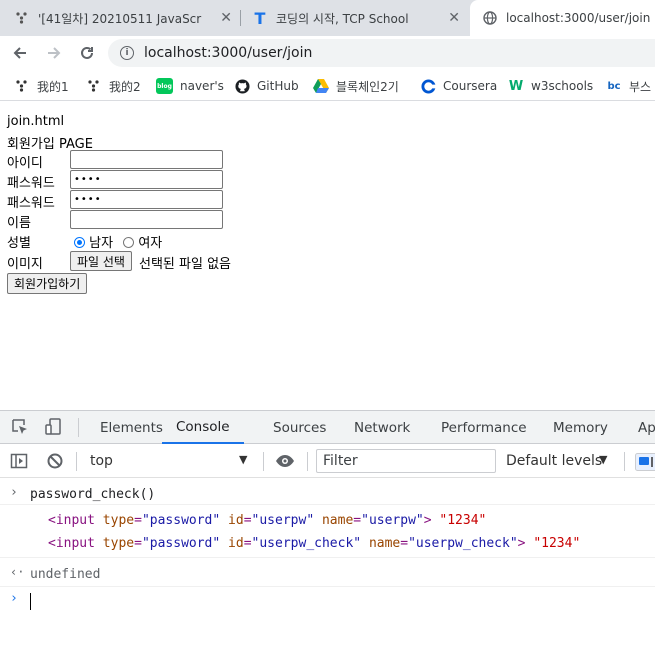 Image resolution: width=655 pixels, height=649 pixels. I want to click on console-command: password_check(), so click(93, 494).